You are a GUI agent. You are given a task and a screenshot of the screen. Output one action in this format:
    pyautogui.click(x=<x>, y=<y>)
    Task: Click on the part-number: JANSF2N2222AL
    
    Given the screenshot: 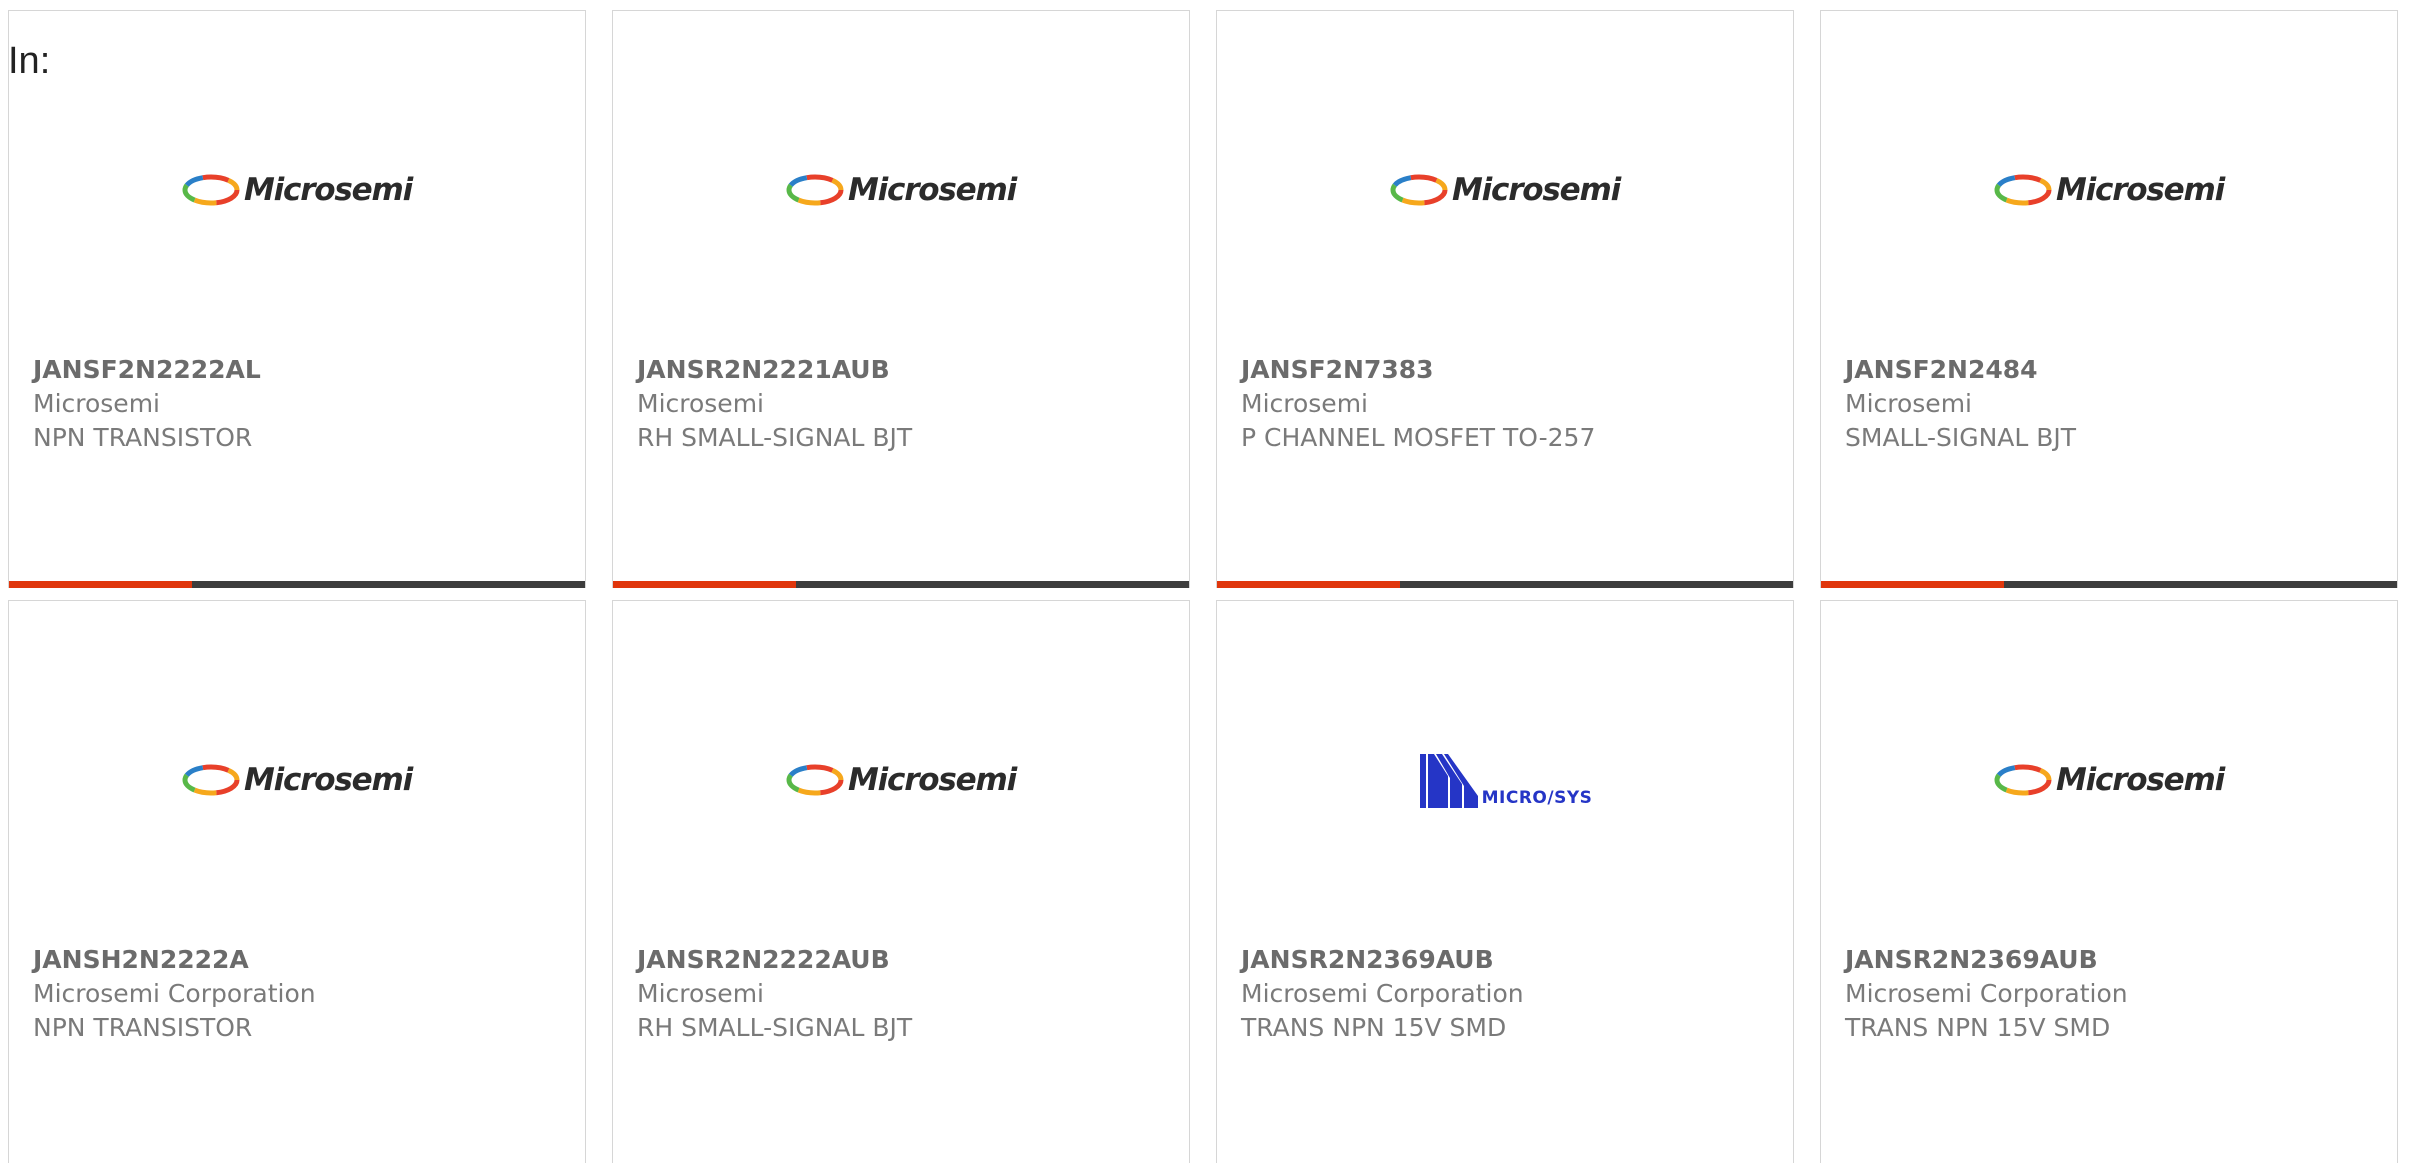 What is the action you would take?
    pyautogui.click(x=304, y=370)
    